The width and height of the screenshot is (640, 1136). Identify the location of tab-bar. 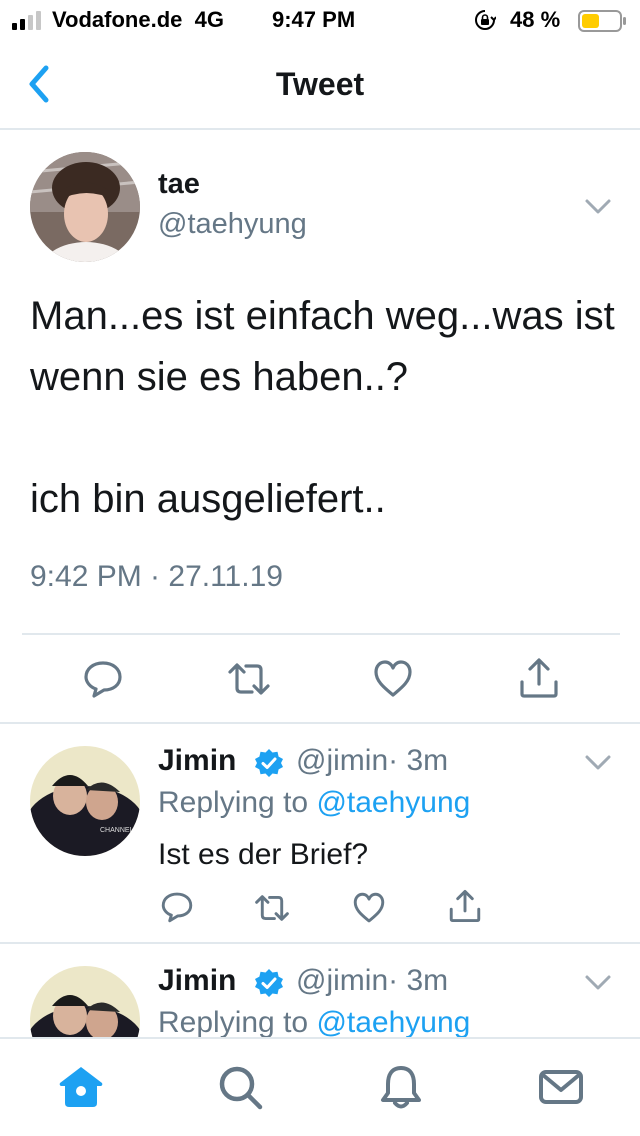
(320, 1086).